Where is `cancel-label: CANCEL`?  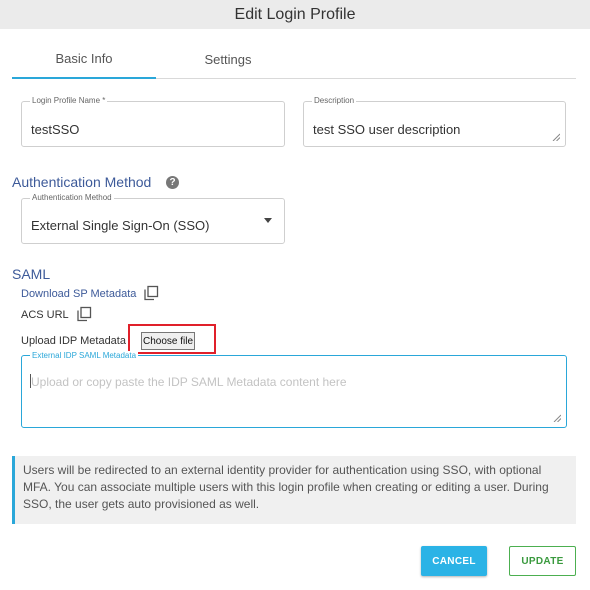
cancel-label: CANCEL is located at coordinates (454, 561).